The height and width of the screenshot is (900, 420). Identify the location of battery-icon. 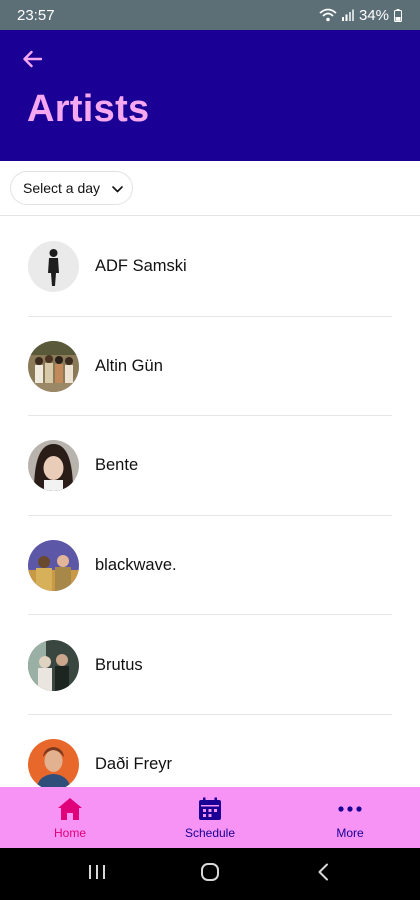
(398, 15).